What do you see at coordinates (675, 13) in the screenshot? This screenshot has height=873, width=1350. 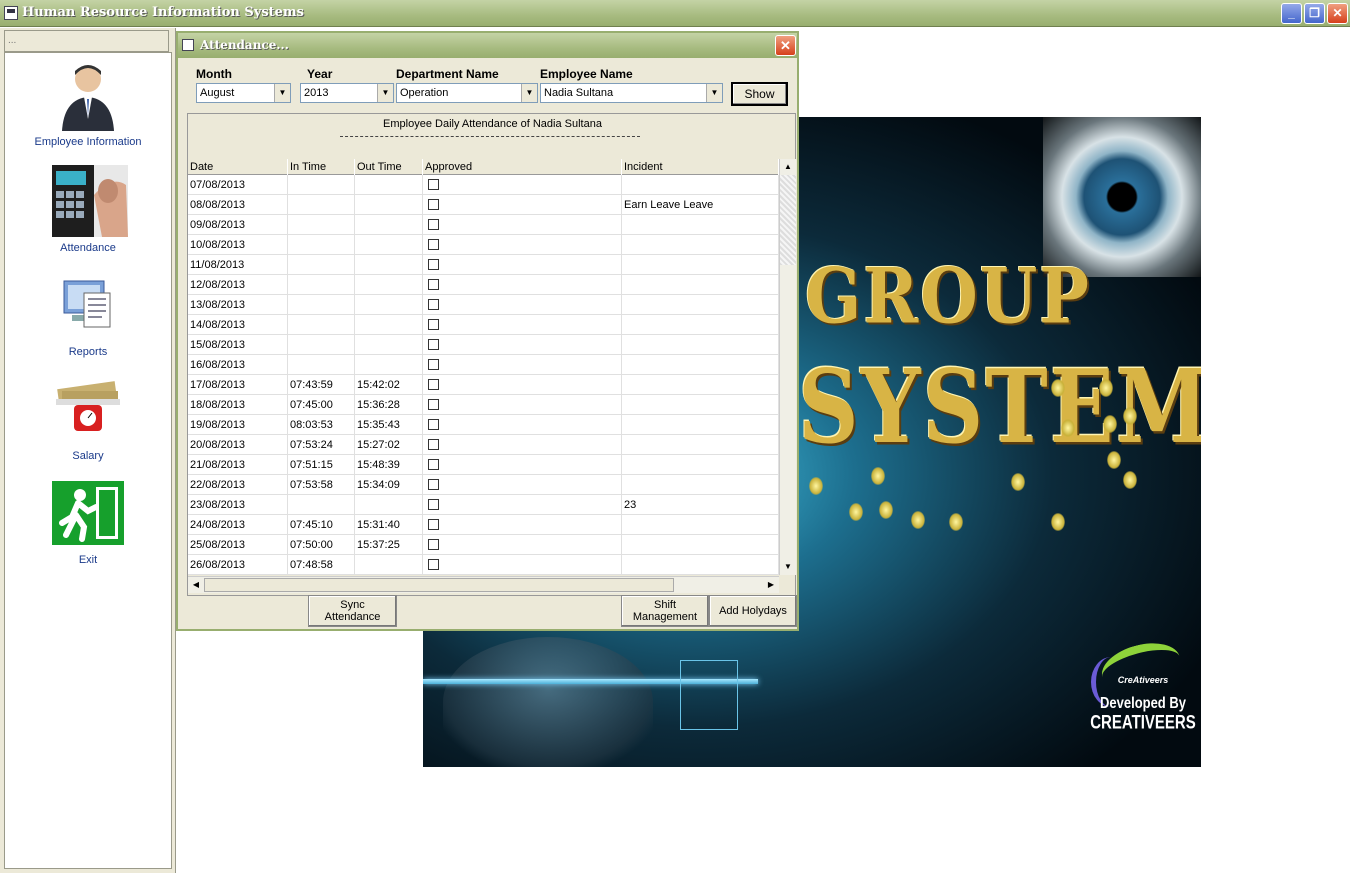 I see `app-titlebar: Human Resource Information Systems _ ❐ ✕` at bounding box center [675, 13].